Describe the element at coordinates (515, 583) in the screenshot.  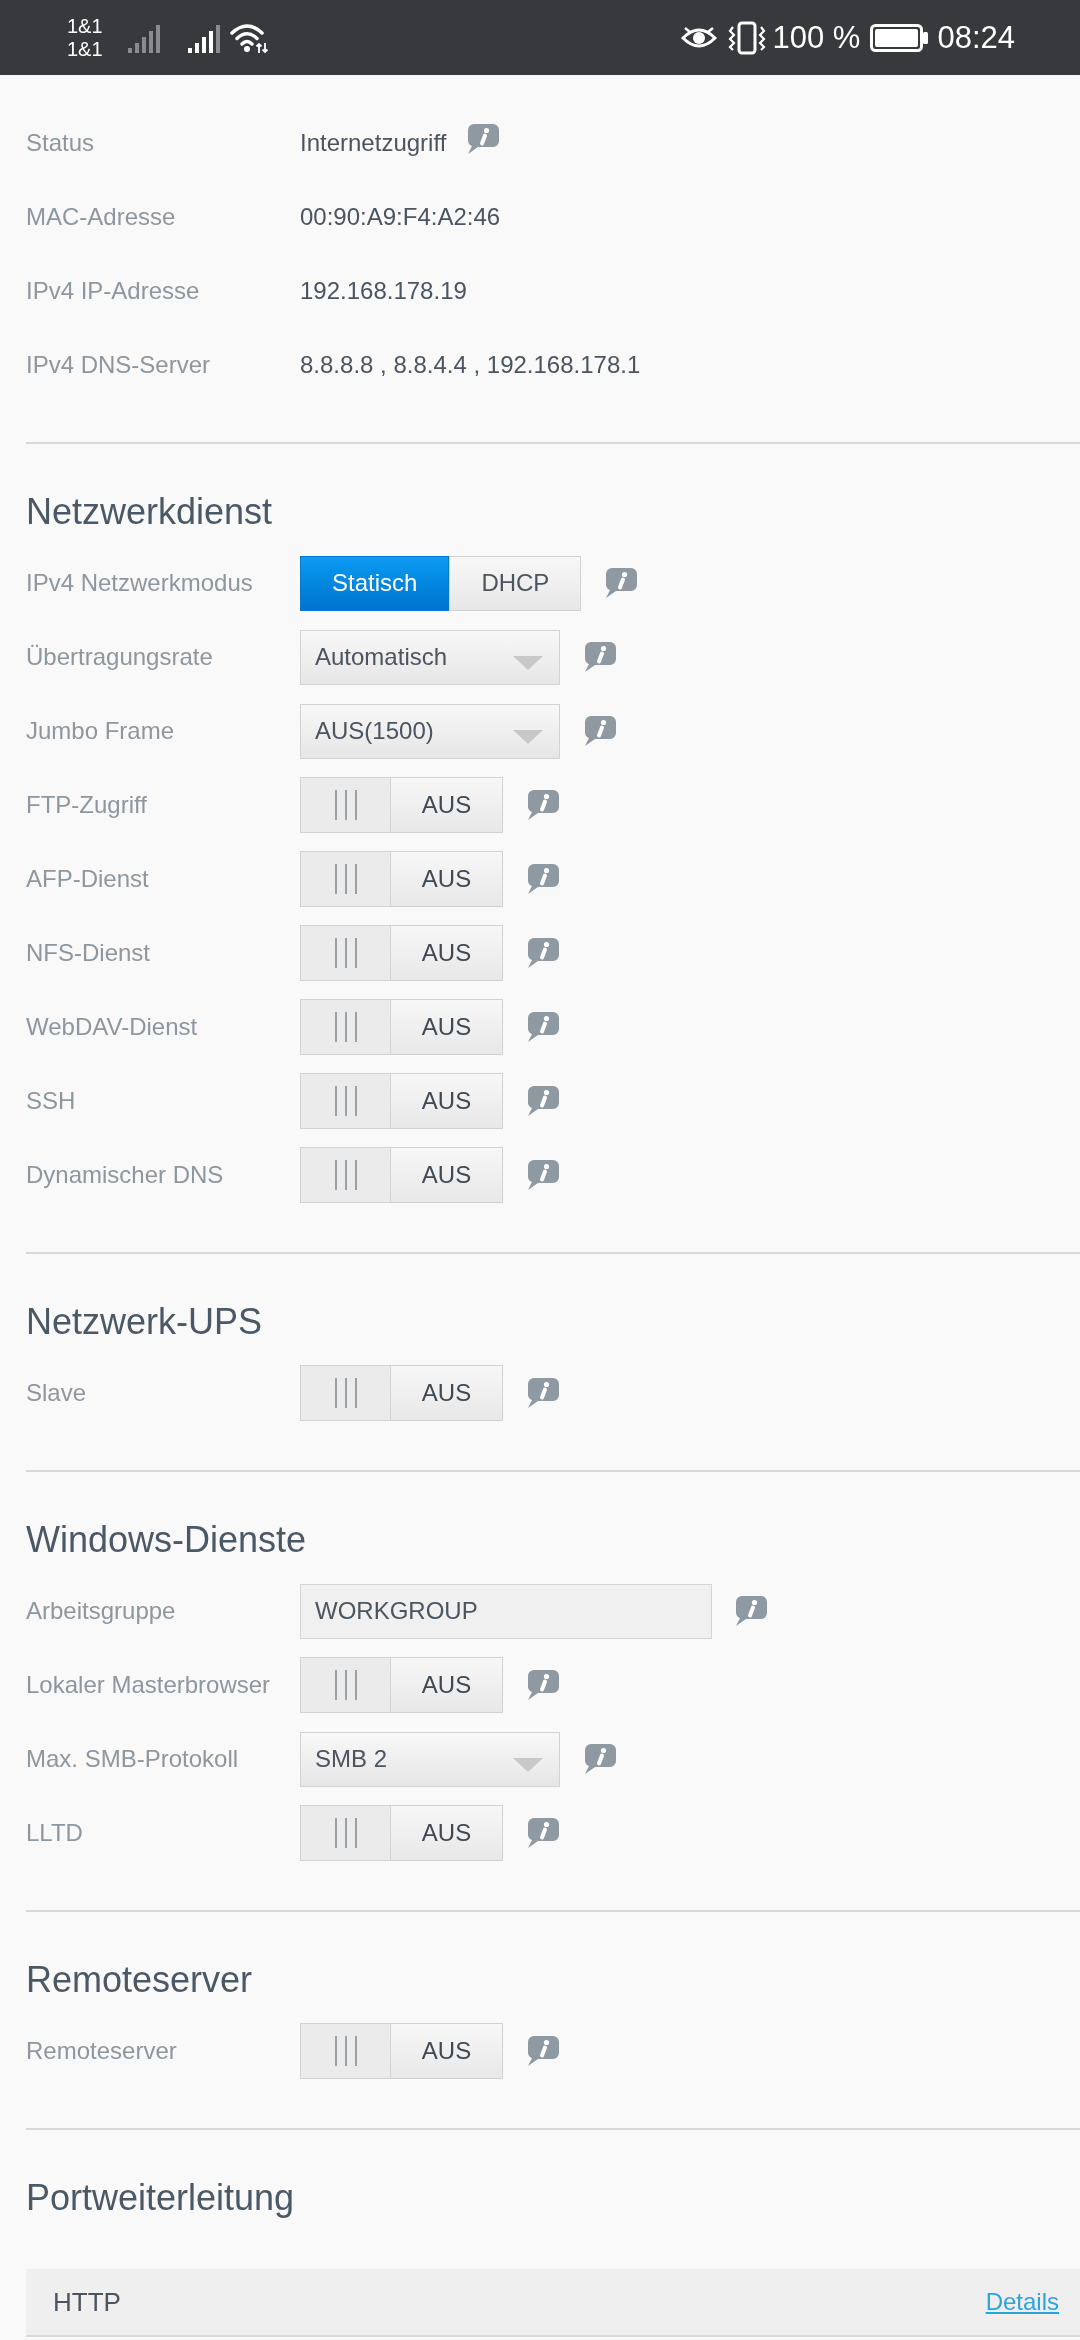
I see `segmented-option: DHCP` at that location.